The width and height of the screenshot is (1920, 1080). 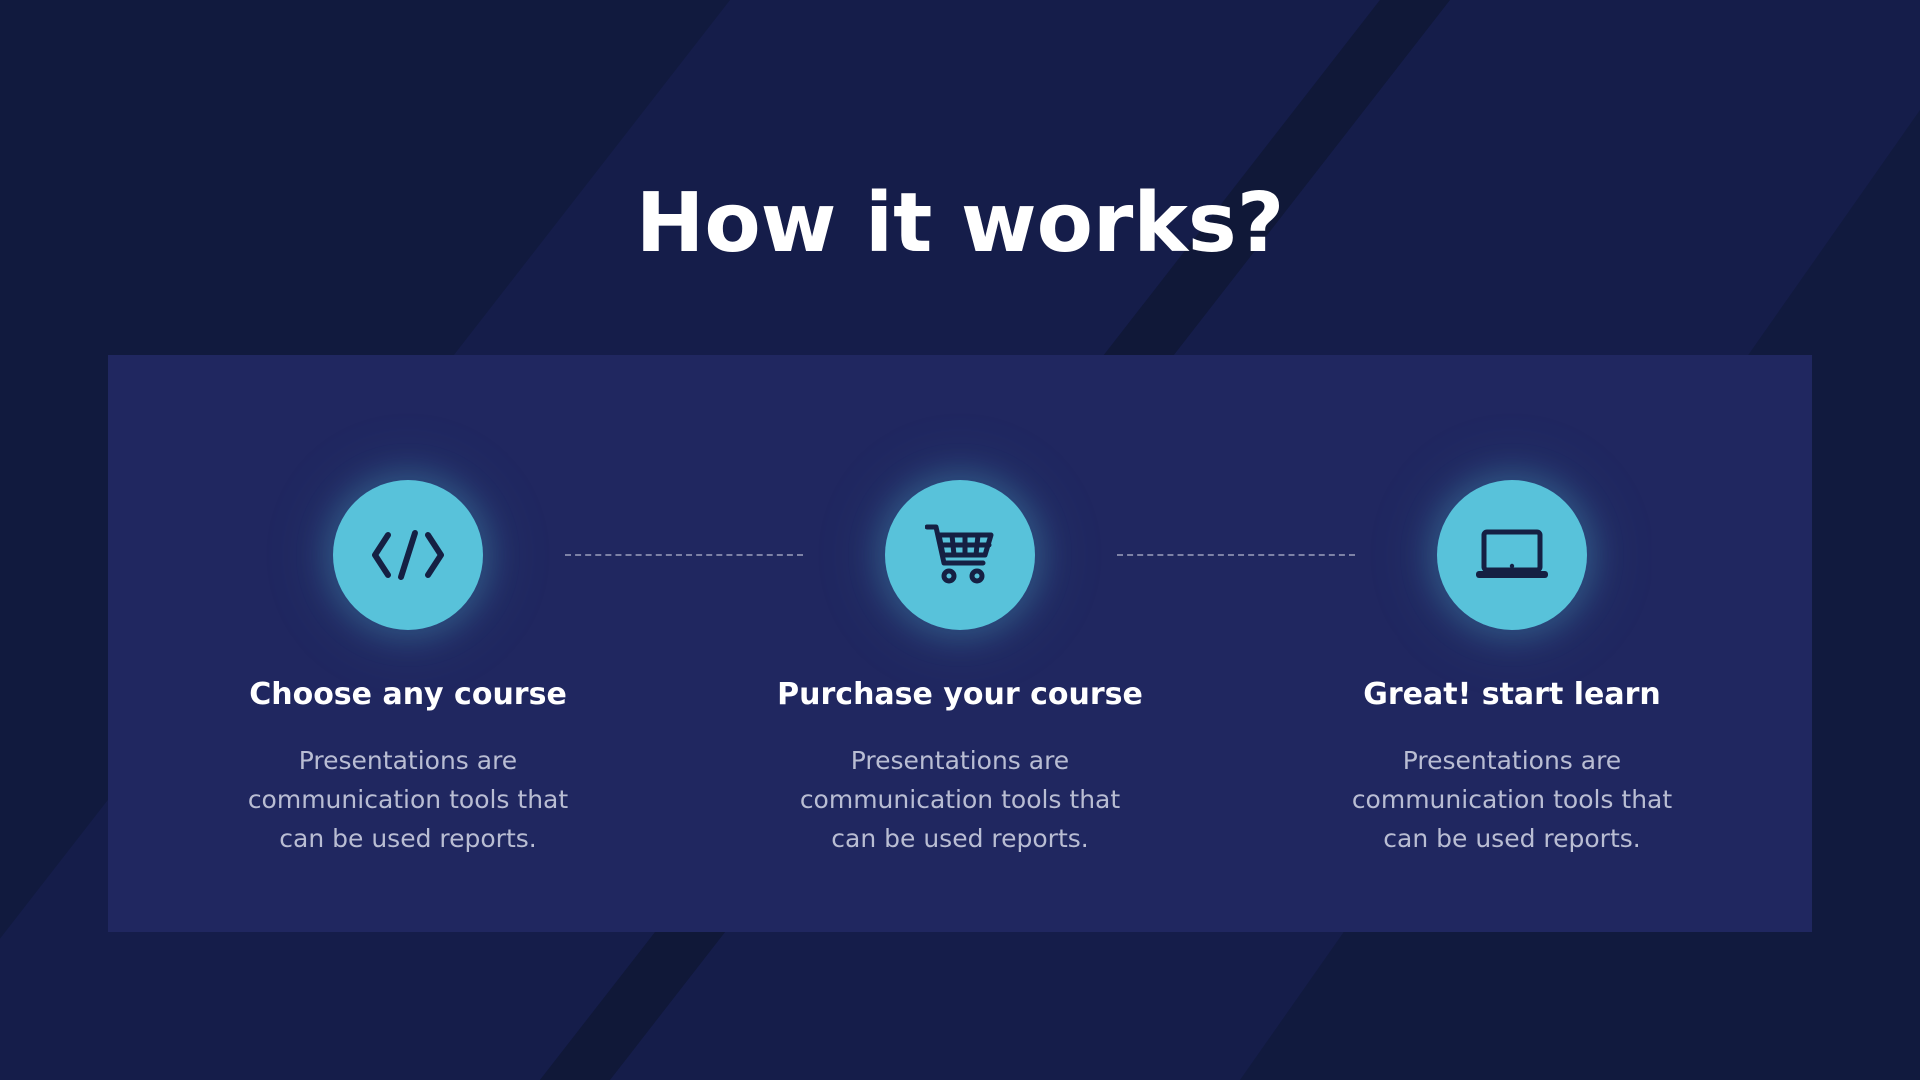 I want to click on laptop-icon, so click(x=1512, y=553).